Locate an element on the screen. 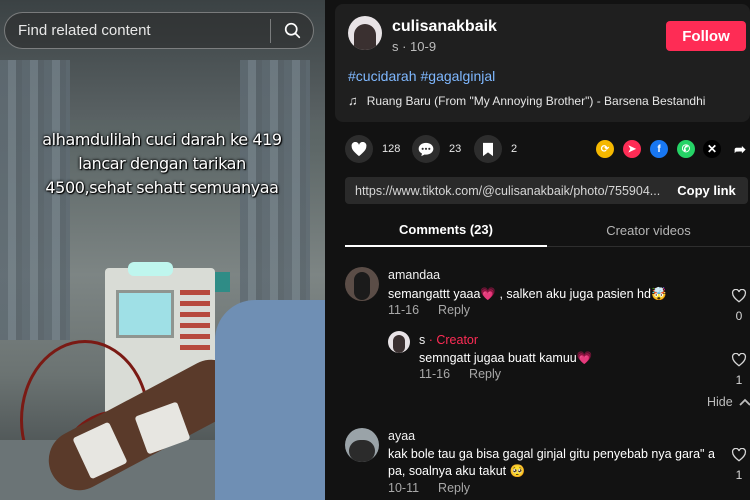  comment-like-count: 1 is located at coordinates (739, 475).